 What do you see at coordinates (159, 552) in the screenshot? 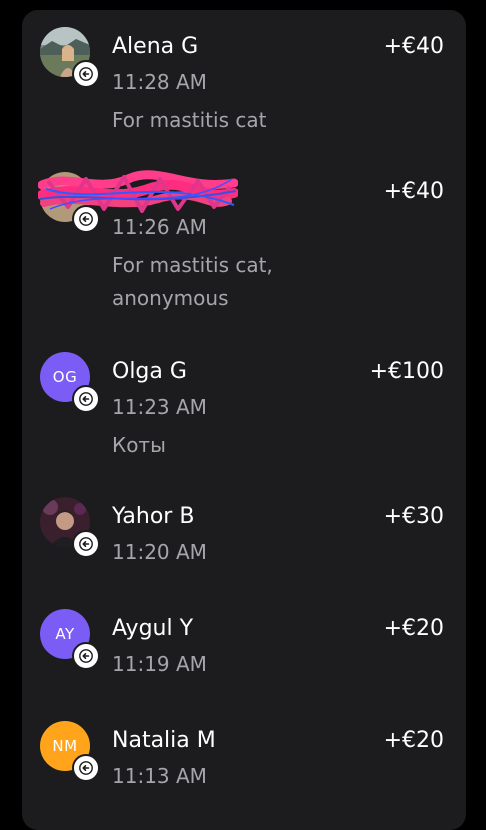
I see `timestamp: 11:20 AM` at bounding box center [159, 552].